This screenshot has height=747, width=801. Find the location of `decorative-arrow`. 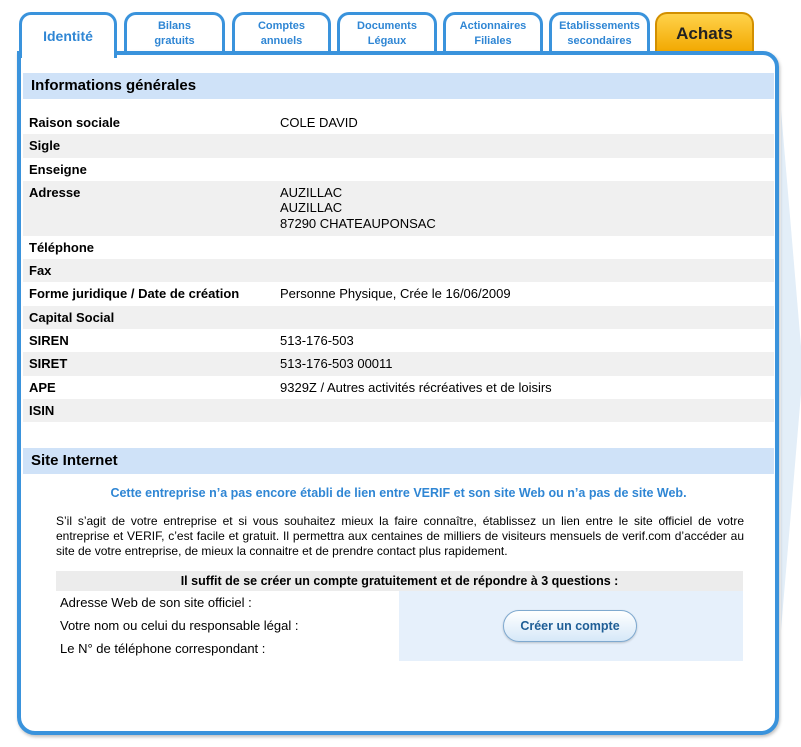

decorative-arrow is located at coordinates (791, 370).